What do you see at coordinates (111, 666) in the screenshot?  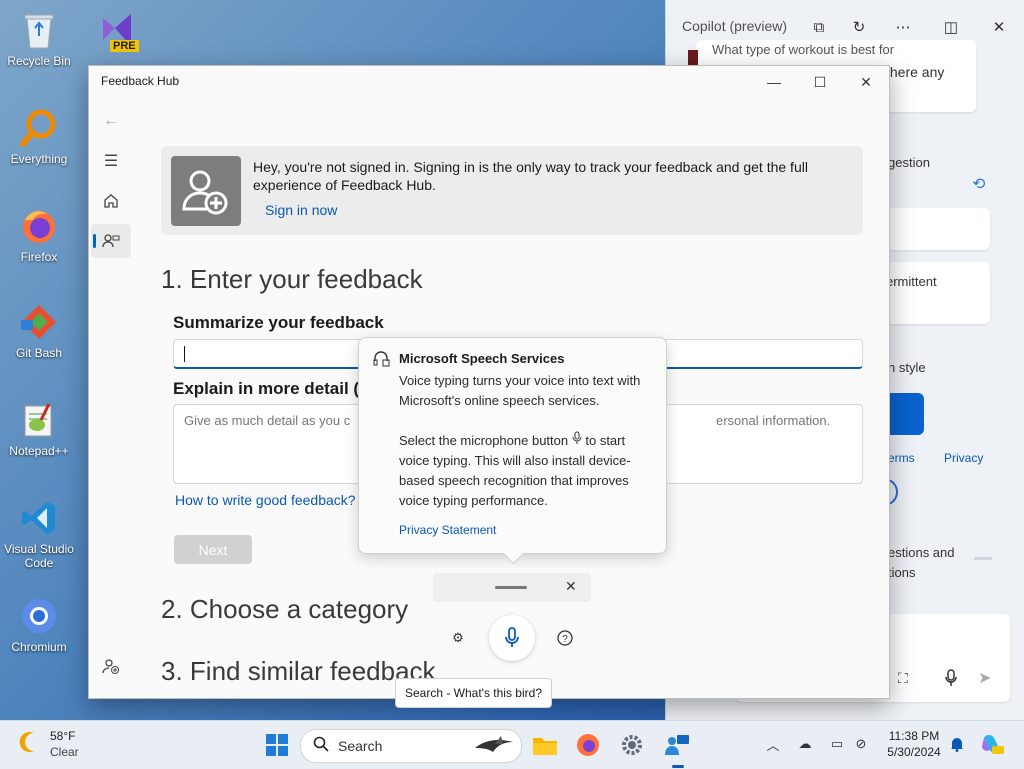 I see `add-account-icon` at bounding box center [111, 666].